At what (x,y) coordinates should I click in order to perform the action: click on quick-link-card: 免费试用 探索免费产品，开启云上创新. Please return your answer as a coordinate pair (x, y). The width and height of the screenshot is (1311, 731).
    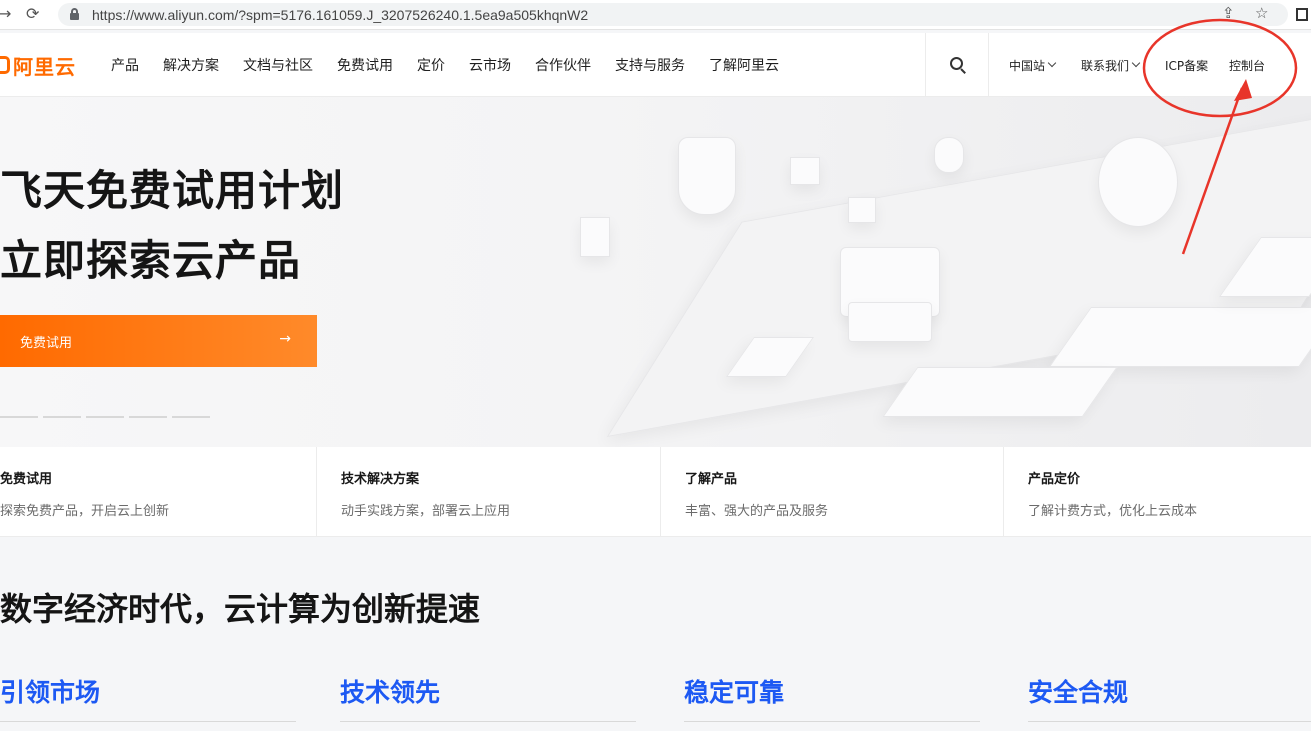
    Looking at the image, I should click on (158, 492).